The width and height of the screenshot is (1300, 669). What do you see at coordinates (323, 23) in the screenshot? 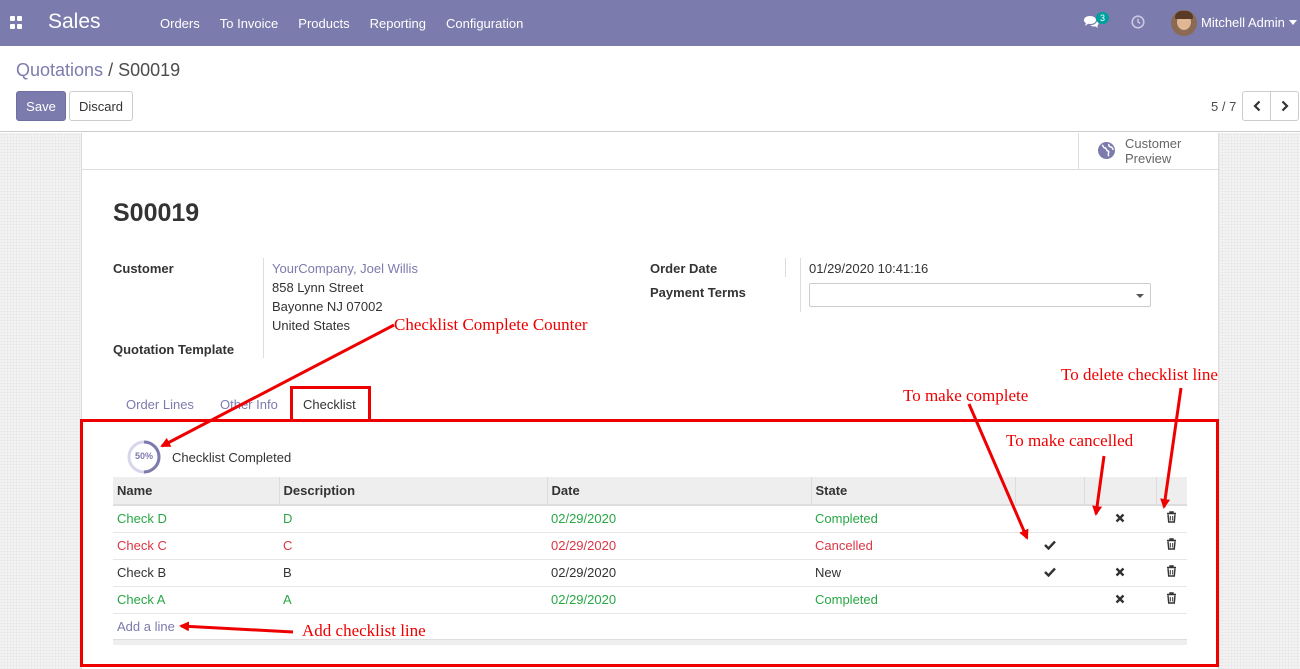
I see `menu-item-products: Products` at bounding box center [323, 23].